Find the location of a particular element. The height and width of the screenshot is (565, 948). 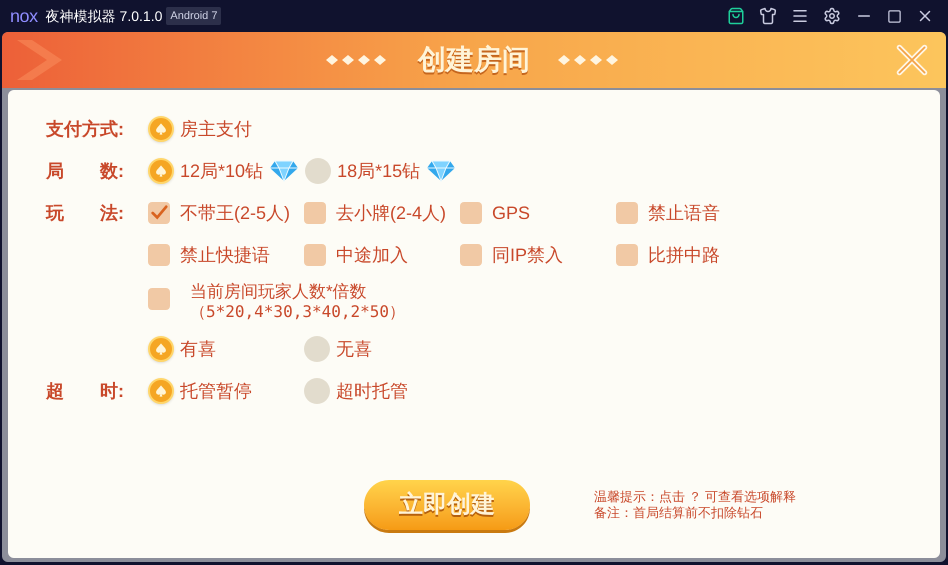

hint-text: 备注：首局结算前不扣除钻石 is located at coordinates (679, 513).